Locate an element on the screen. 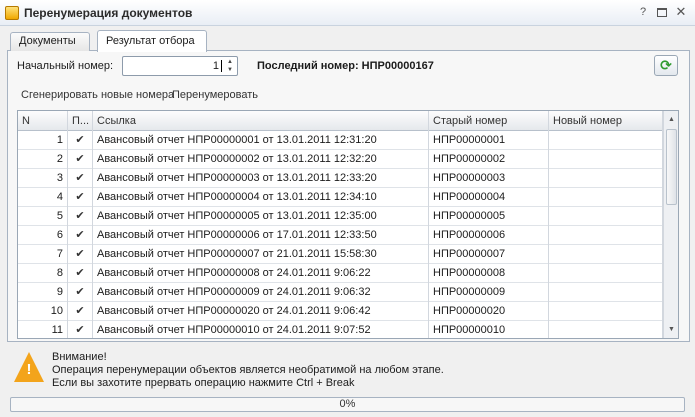 The image size is (695, 417). row-number: 7 is located at coordinates (43, 254).